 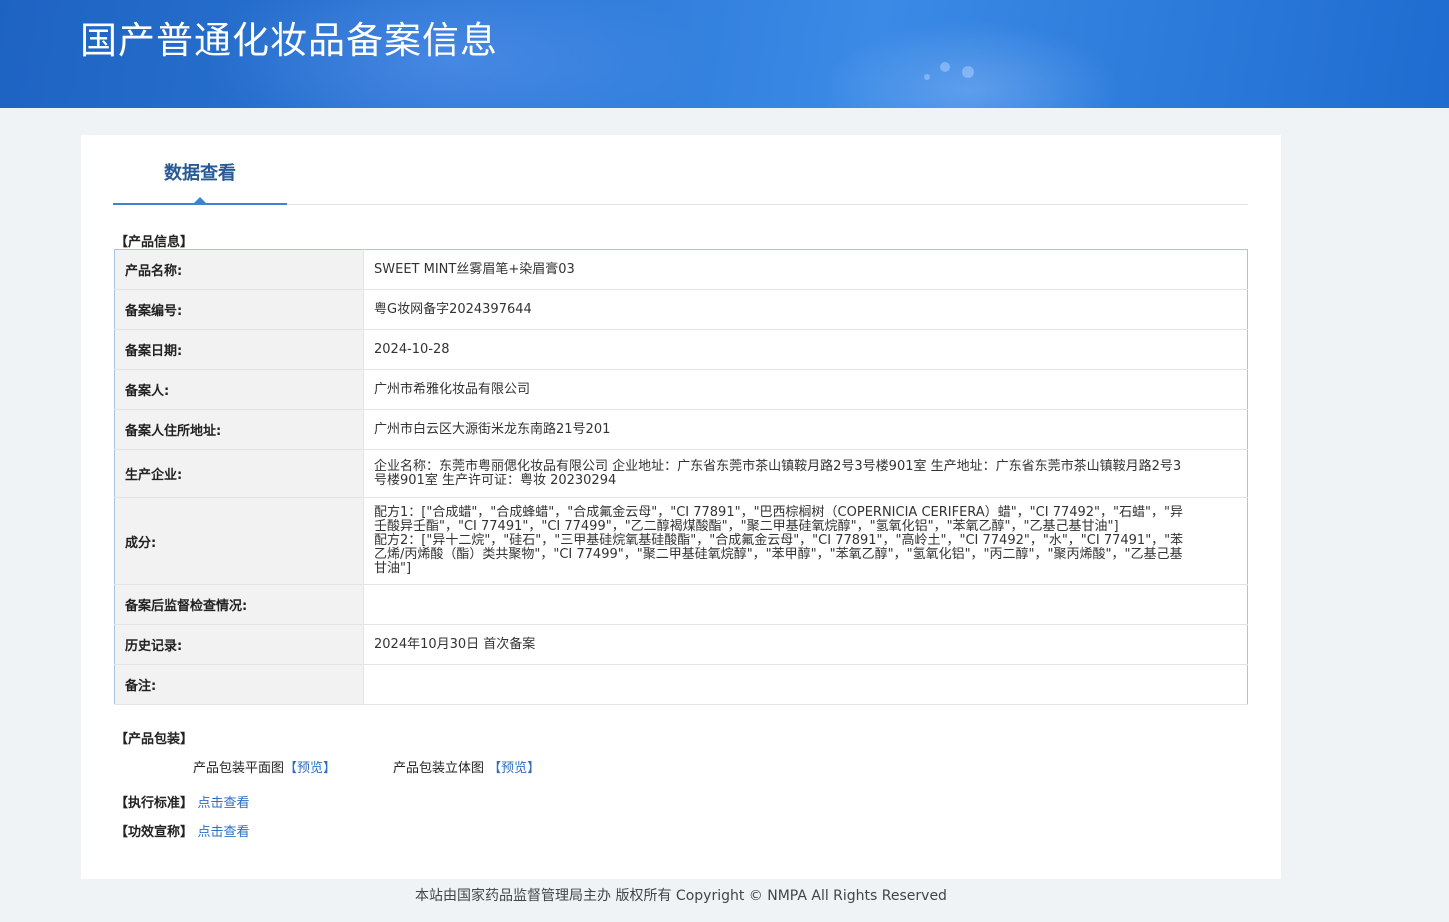 I want to click on table-row: 产品名称: SWEET MINT丝雾眉笔+染眉膏03, so click(x=681, y=269).